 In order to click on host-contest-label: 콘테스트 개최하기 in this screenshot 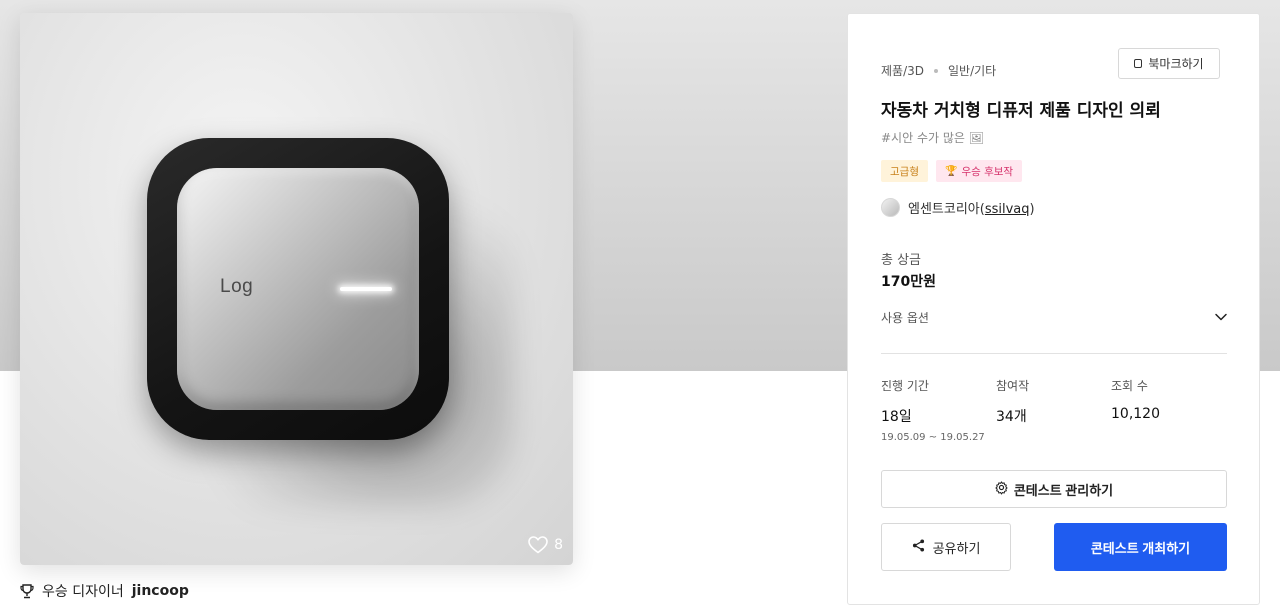, I will do `click(1140, 548)`.